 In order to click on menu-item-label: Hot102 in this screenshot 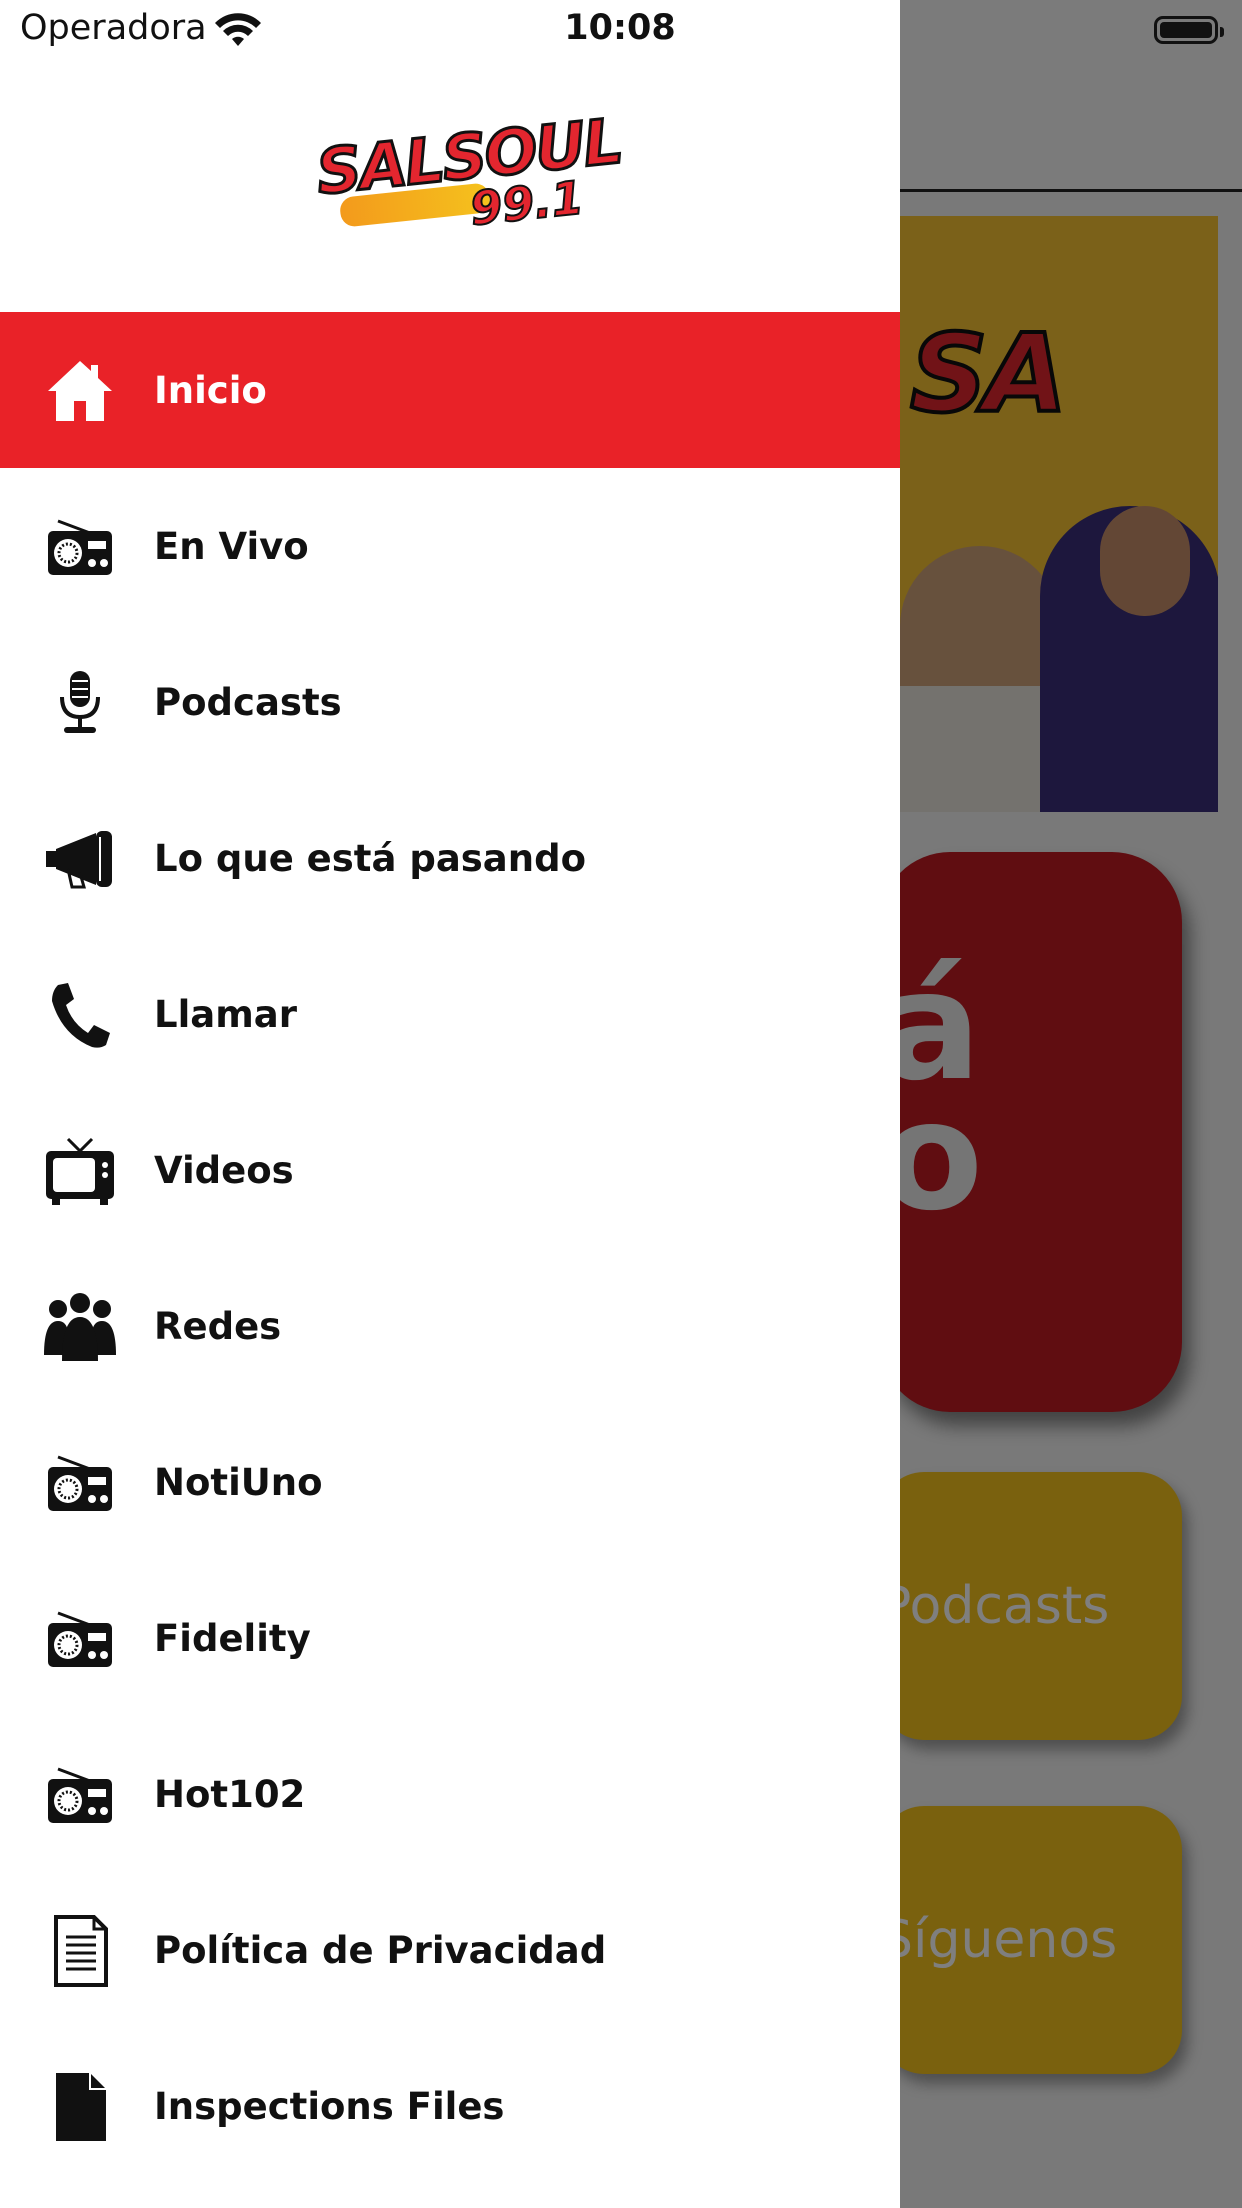, I will do `click(230, 1794)`.